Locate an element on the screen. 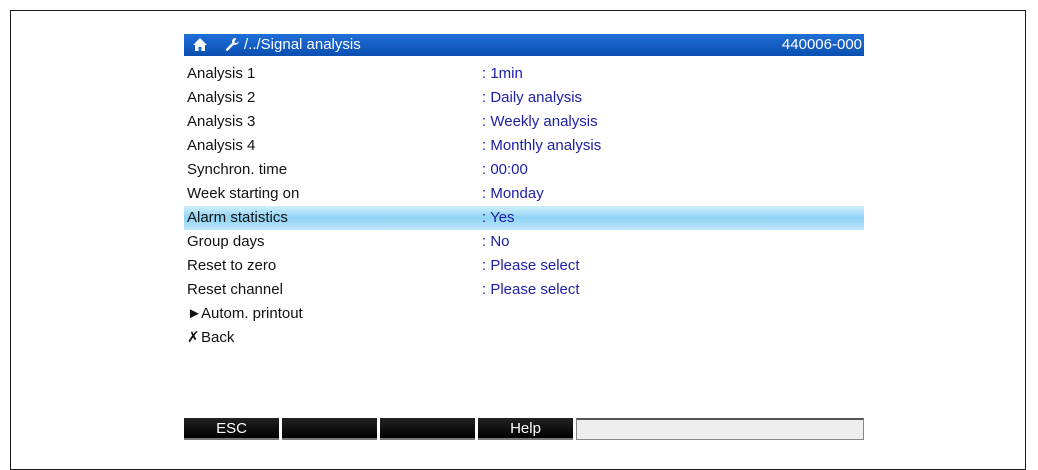 This screenshot has width=1038, height=470. submenu-autom-printout: ►Autom. printout is located at coordinates (524, 314).